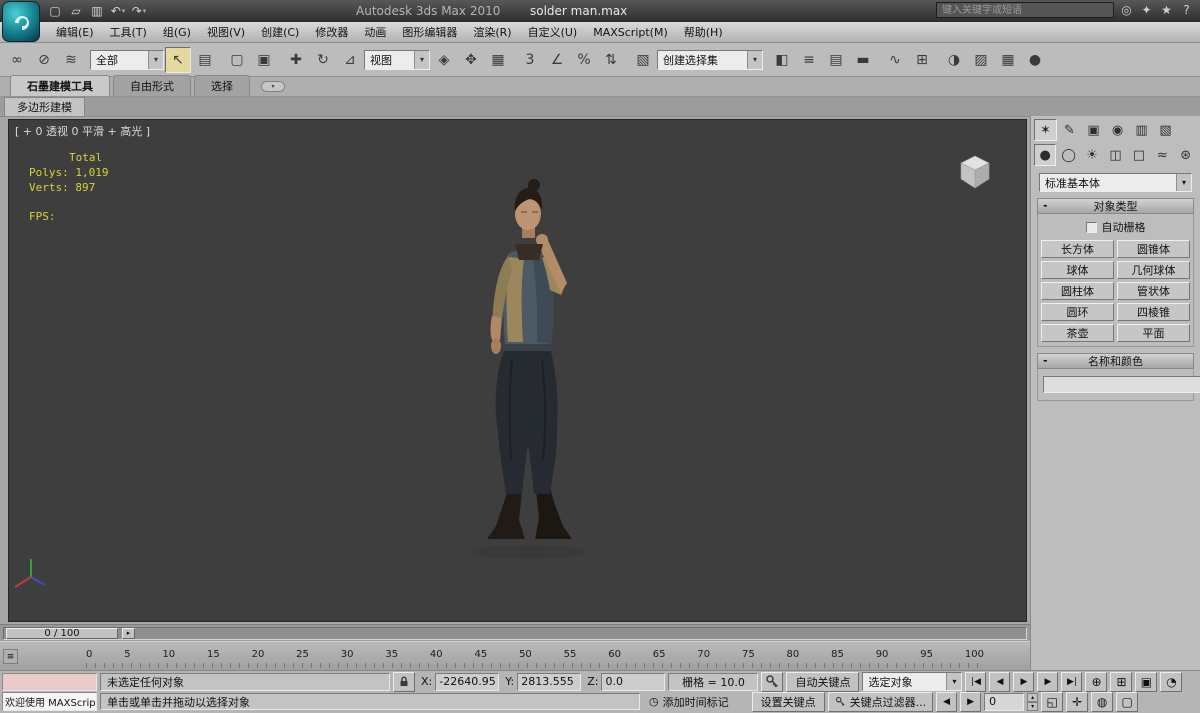 This screenshot has height=713, width=1200. What do you see at coordinates (1117, 130) in the screenshot?
I see `tab-motion: ◉` at bounding box center [1117, 130].